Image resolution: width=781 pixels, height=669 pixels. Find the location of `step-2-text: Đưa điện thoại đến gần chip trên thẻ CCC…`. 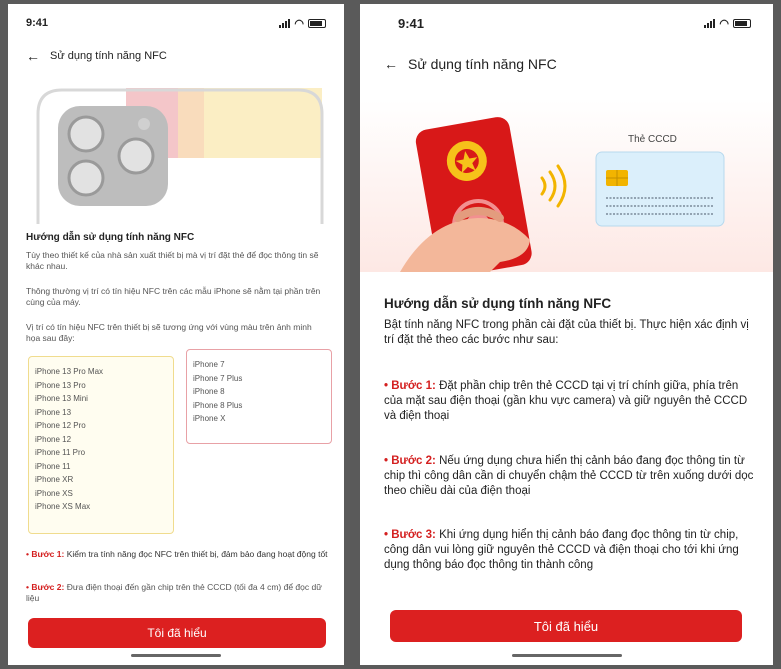

step-2-text: Đưa điện thoại đến gần chip trên thẻ CCC… is located at coordinates (174, 593).